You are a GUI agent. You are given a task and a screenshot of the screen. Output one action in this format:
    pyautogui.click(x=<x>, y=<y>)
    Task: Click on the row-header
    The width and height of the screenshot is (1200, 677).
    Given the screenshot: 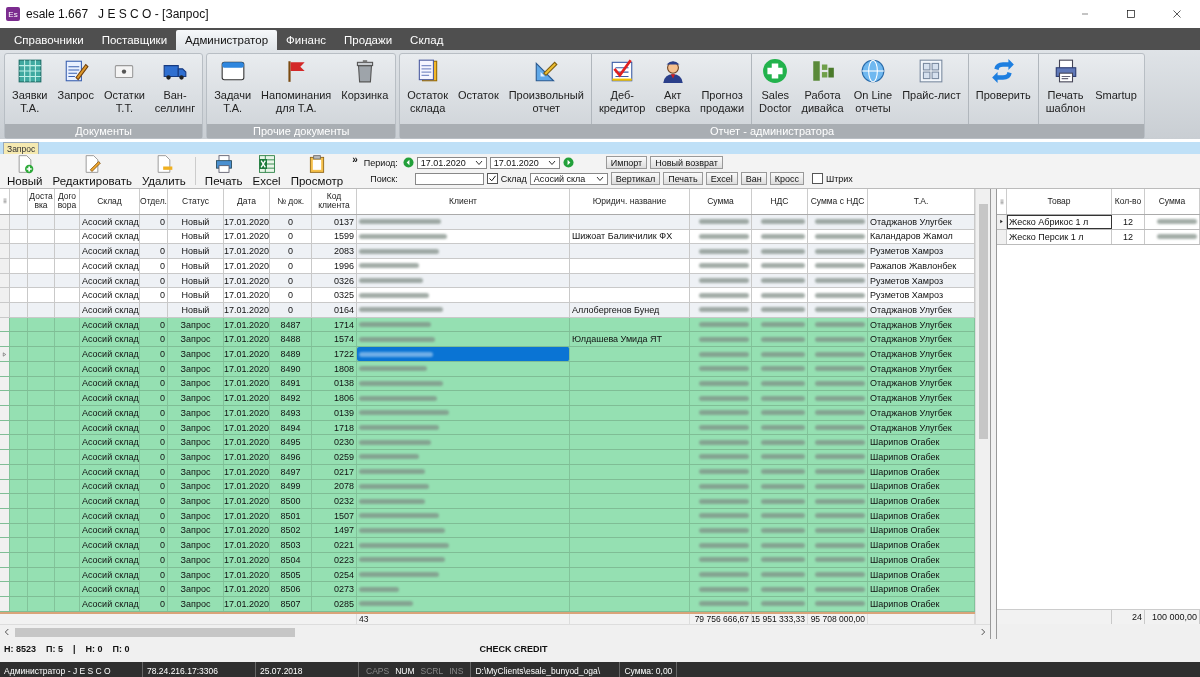 What is the action you would take?
    pyautogui.click(x=1002, y=222)
    